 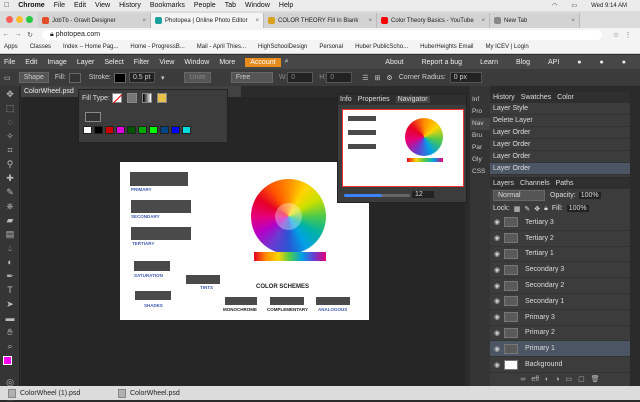 What do you see at coordinates (18, 34) in the screenshot?
I see `forward-icon: →` at bounding box center [18, 34].